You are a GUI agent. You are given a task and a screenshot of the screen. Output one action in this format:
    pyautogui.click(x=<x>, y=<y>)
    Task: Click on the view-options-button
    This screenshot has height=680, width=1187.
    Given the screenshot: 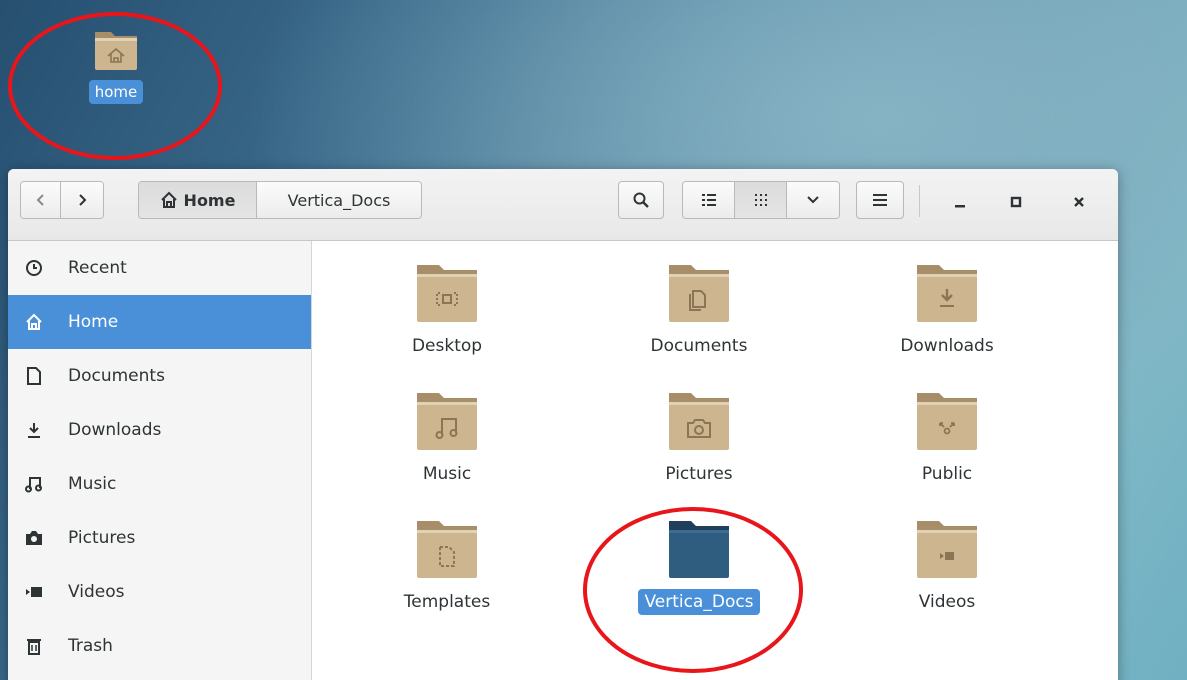 What is the action you would take?
    pyautogui.click(x=813, y=200)
    